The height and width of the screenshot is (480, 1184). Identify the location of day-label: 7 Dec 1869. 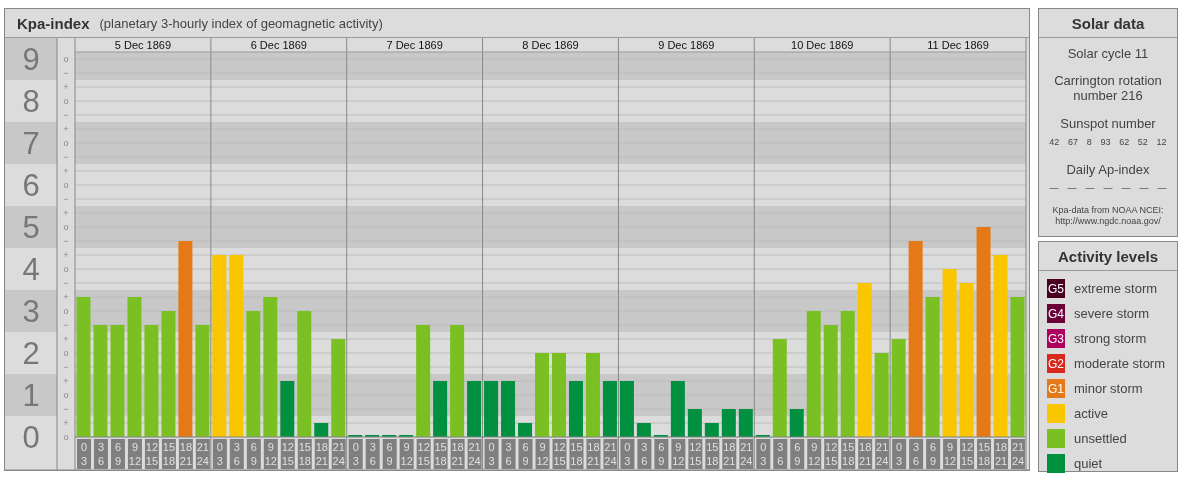
(414, 45).